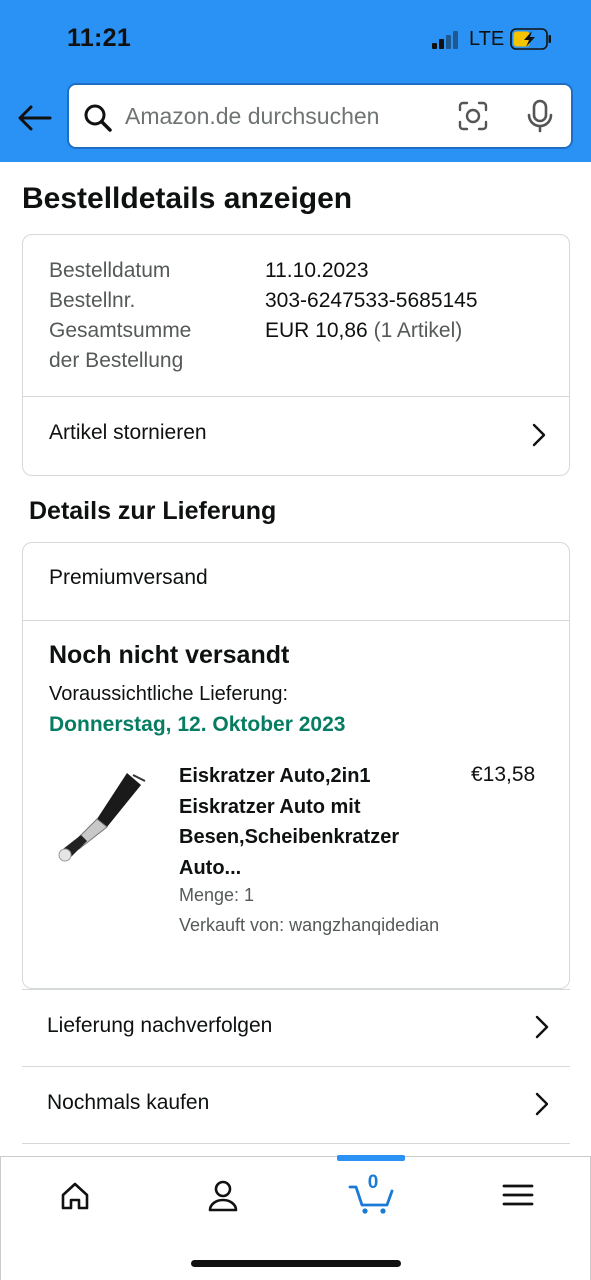  Describe the element at coordinates (540, 116) in the screenshot. I see `mic-icon` at that location.